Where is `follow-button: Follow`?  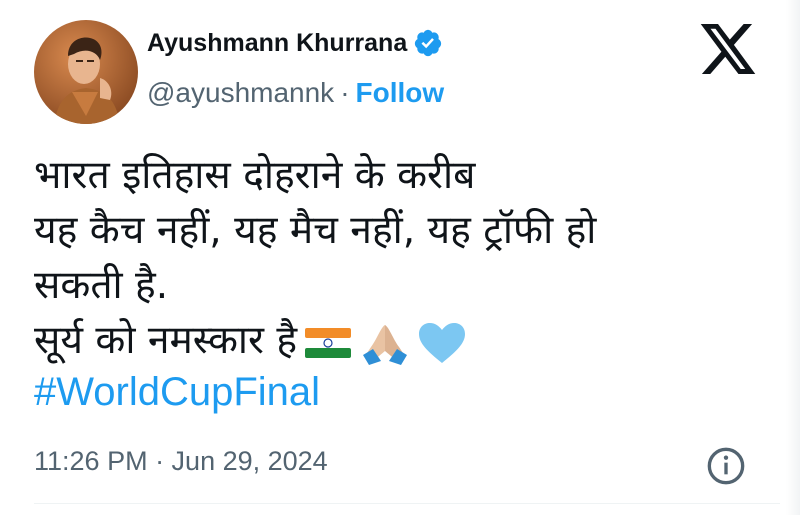
follow-button: Follow is located at coordinates (400, 92).